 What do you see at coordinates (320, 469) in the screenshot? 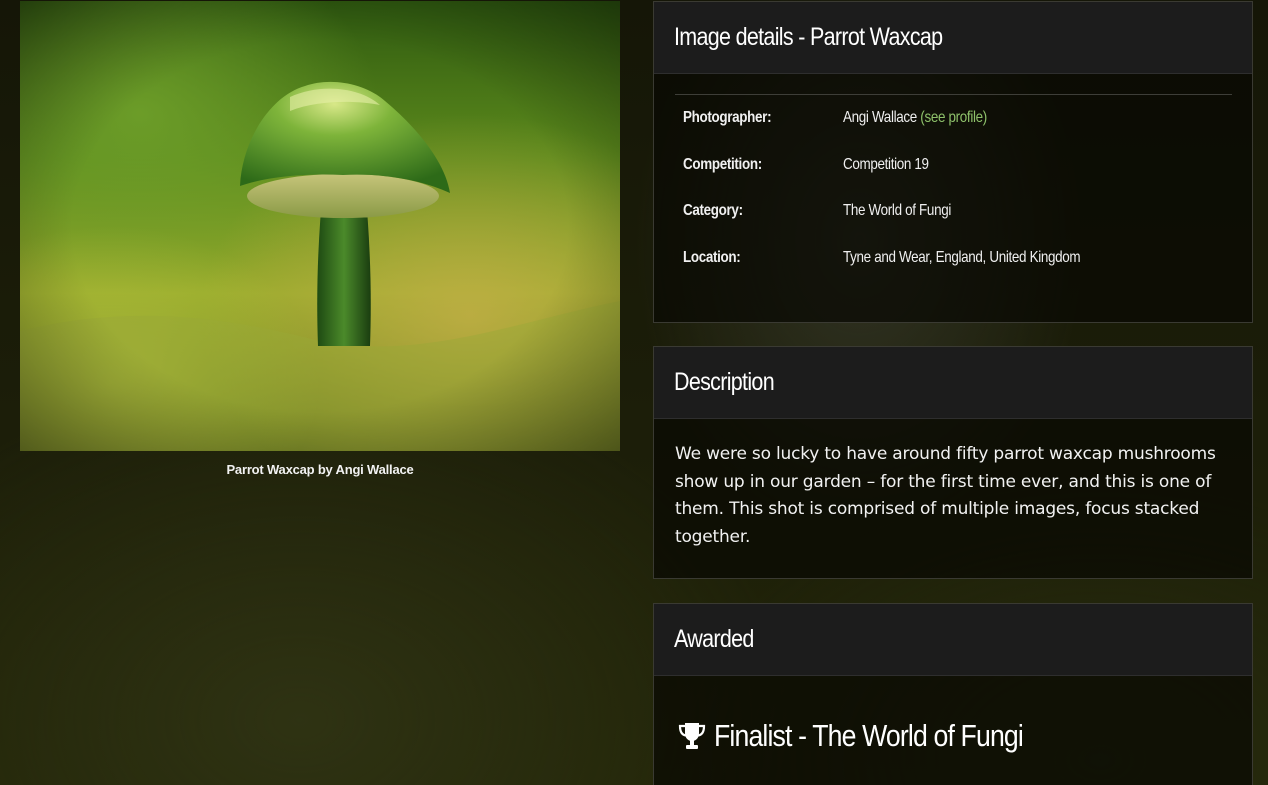
I see `photo-caption: Parrot Waxcap by Angi Wallace` at bounding box center [320, 469].